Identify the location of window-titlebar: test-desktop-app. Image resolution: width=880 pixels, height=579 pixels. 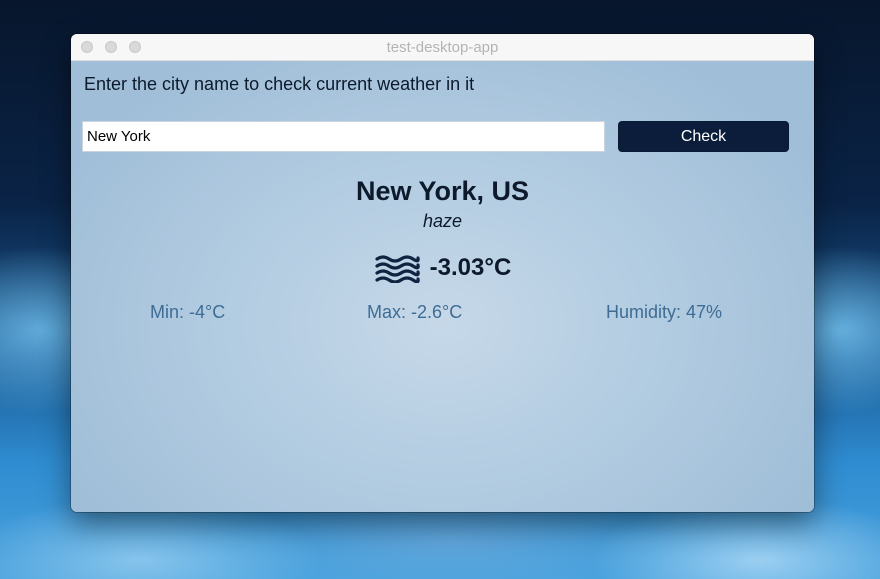
(442, 47).